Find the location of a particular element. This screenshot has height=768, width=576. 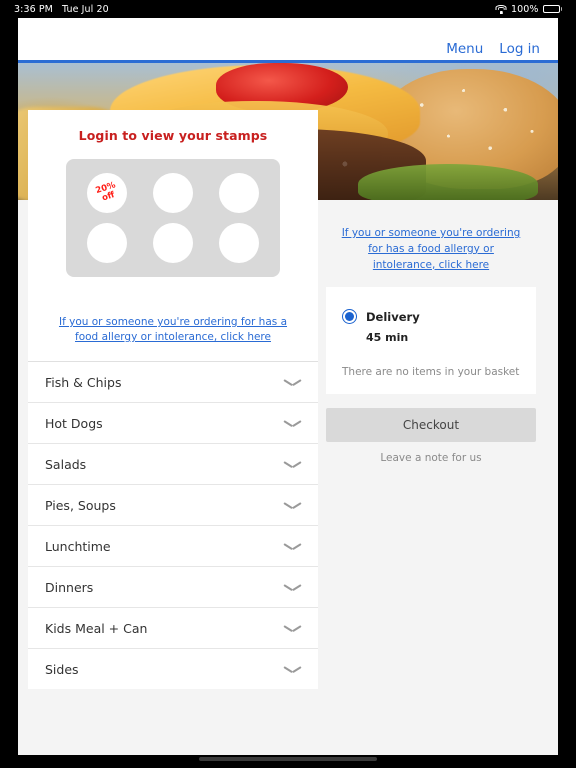

category-label: Salads is located at coordinates (66, 464).